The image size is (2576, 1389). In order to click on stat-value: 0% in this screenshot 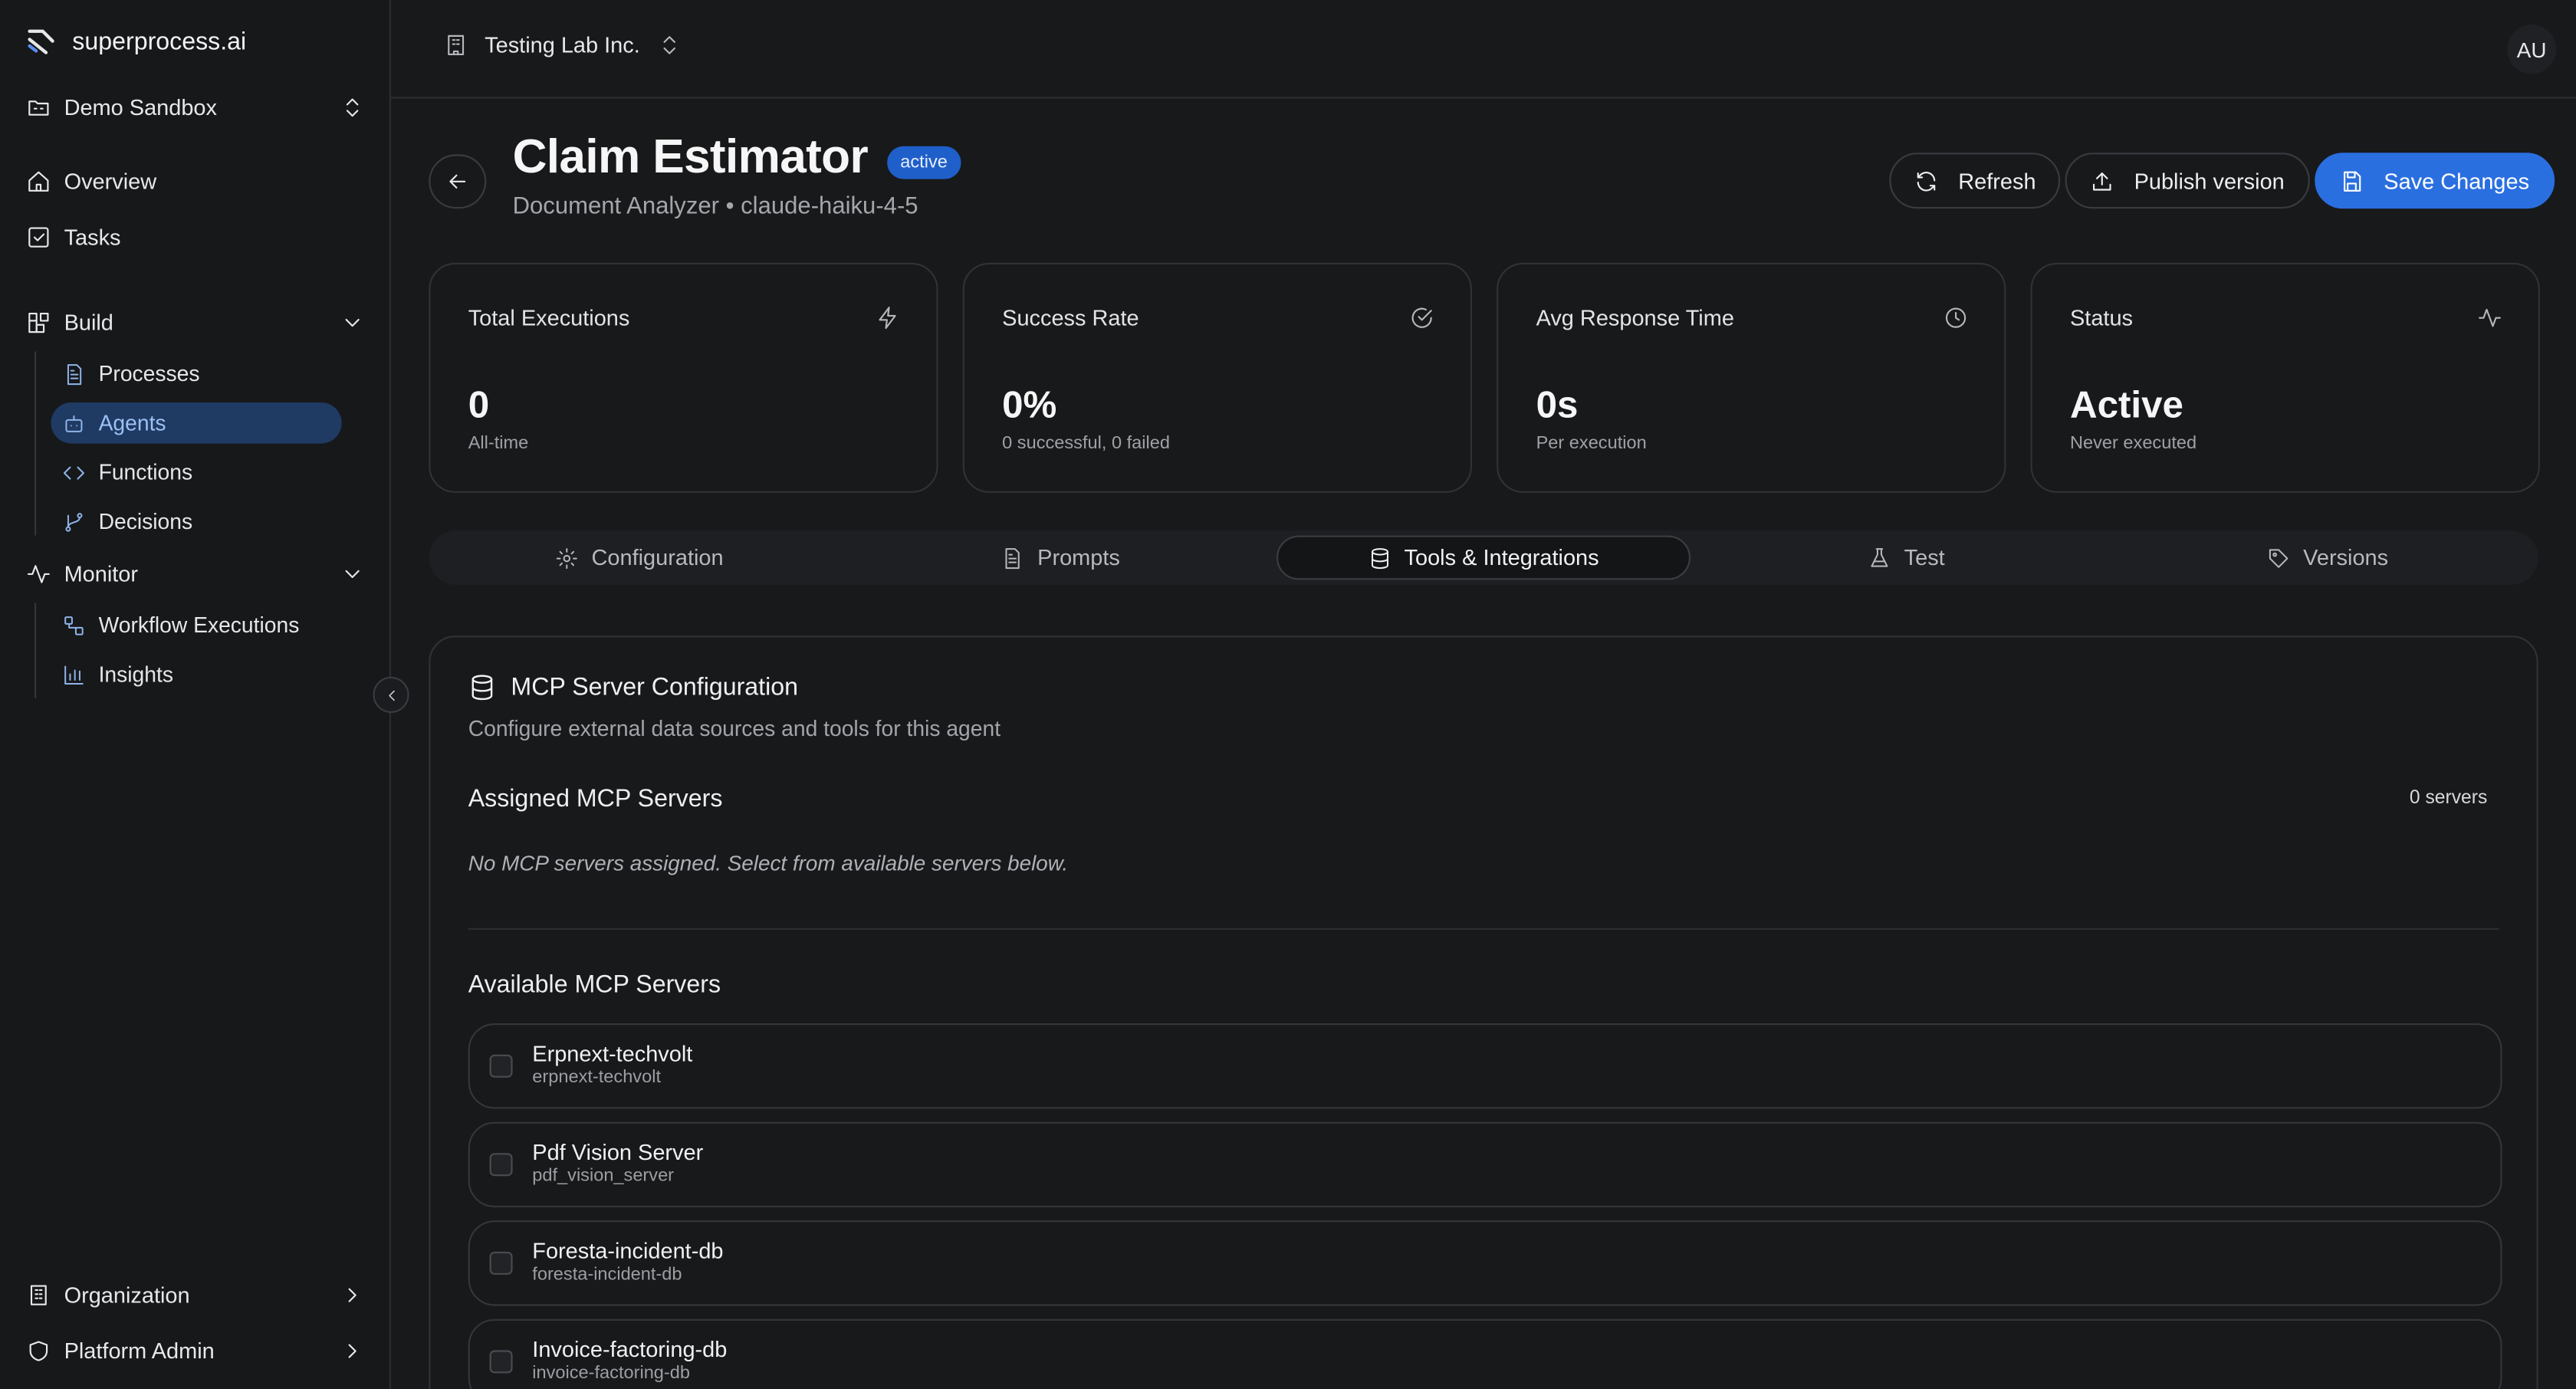, I will do `click(1029, 404)`.